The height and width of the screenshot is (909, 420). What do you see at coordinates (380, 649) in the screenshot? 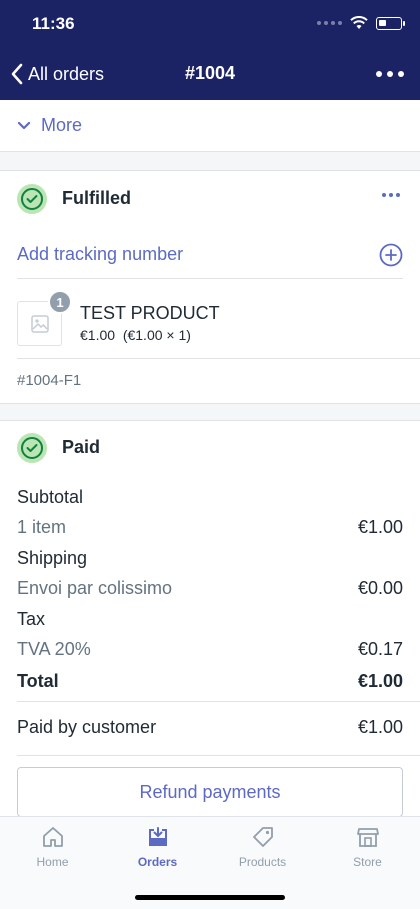
I see `tax-value: €0.17` at bounding box center [380, 649].